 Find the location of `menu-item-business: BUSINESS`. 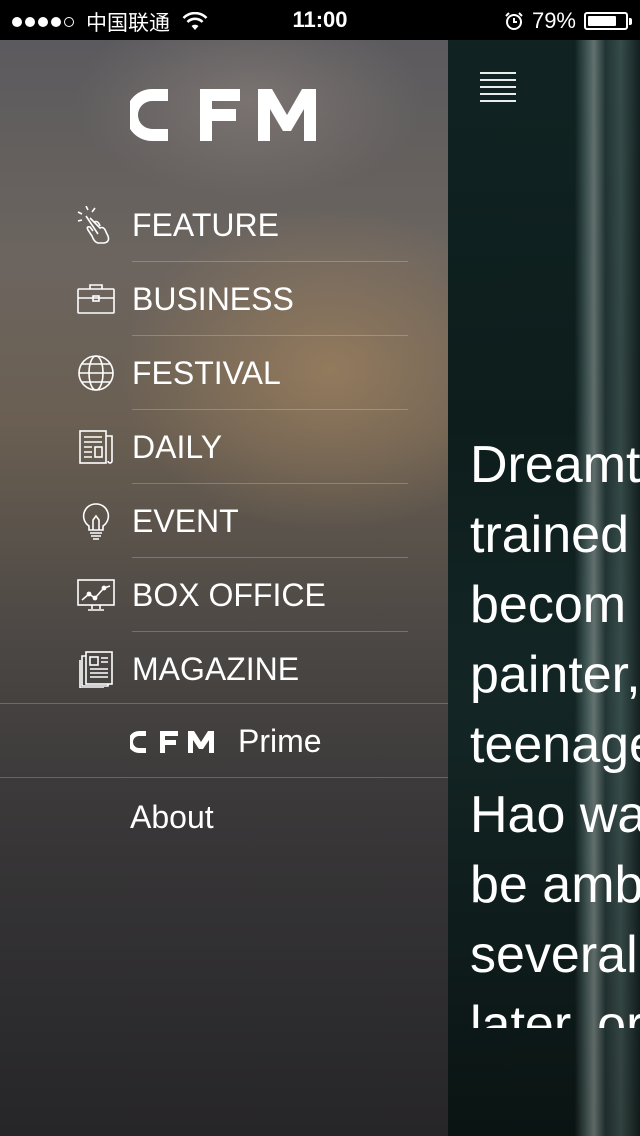

menu-item-business: BUSINESS is located at coordinates (224, 299).